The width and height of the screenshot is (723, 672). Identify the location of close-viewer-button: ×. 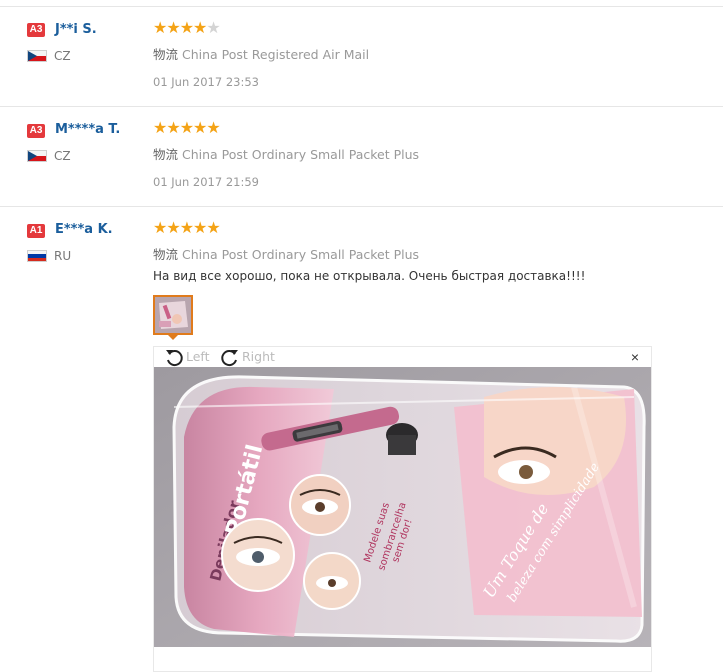
(635, 357).